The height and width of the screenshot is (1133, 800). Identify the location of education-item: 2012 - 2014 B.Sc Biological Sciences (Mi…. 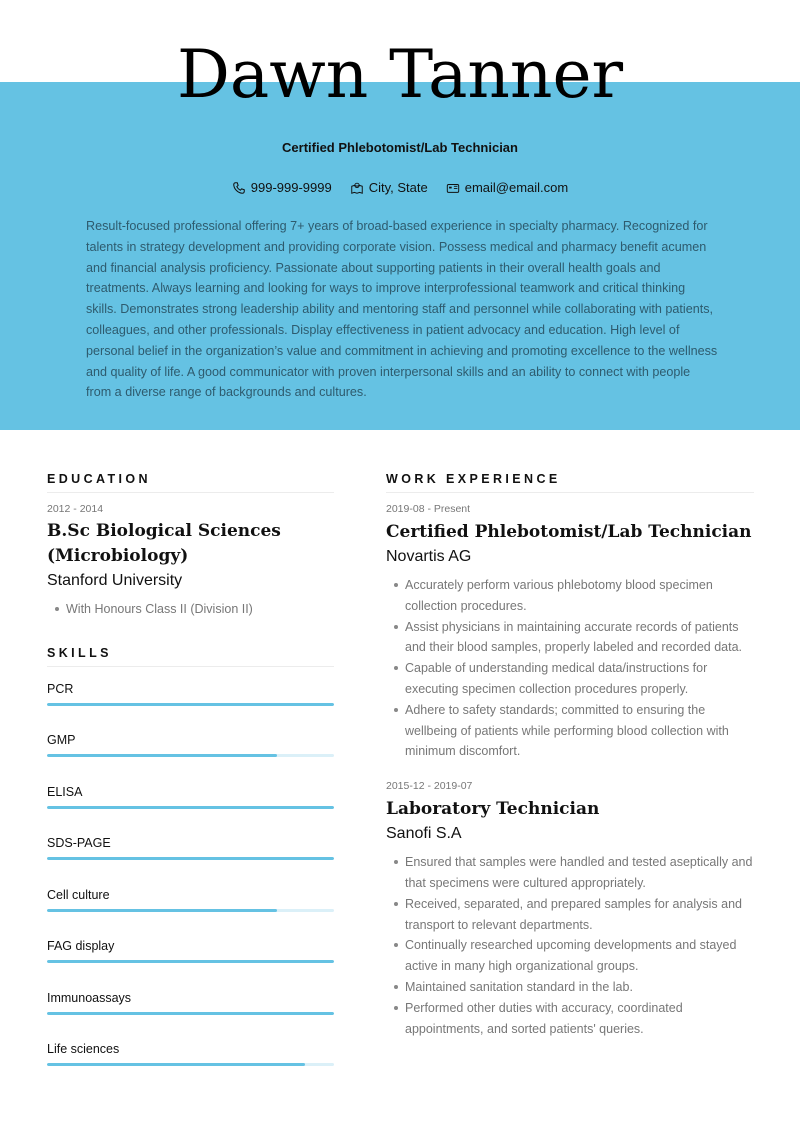
(190, 561).